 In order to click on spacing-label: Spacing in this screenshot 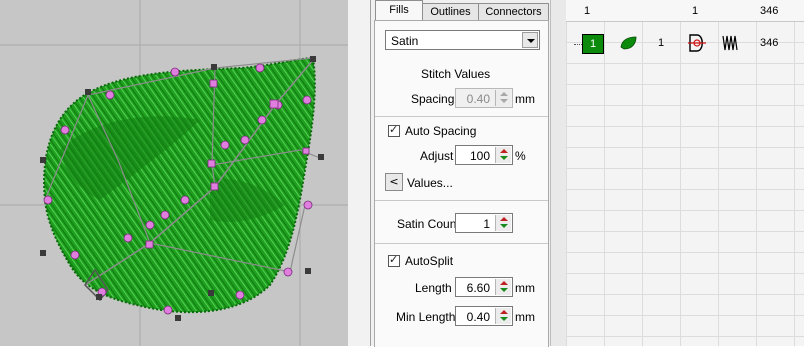, I will do `click(433, 99)`.